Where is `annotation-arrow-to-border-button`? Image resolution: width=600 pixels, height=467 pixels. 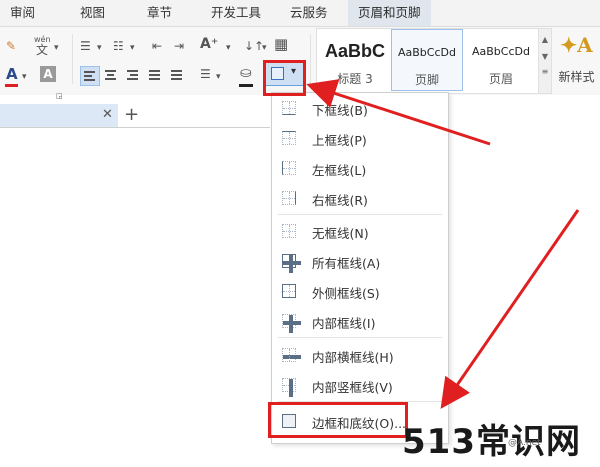 annotation-arrow-to-border-button is located at coordinates (398, 112).